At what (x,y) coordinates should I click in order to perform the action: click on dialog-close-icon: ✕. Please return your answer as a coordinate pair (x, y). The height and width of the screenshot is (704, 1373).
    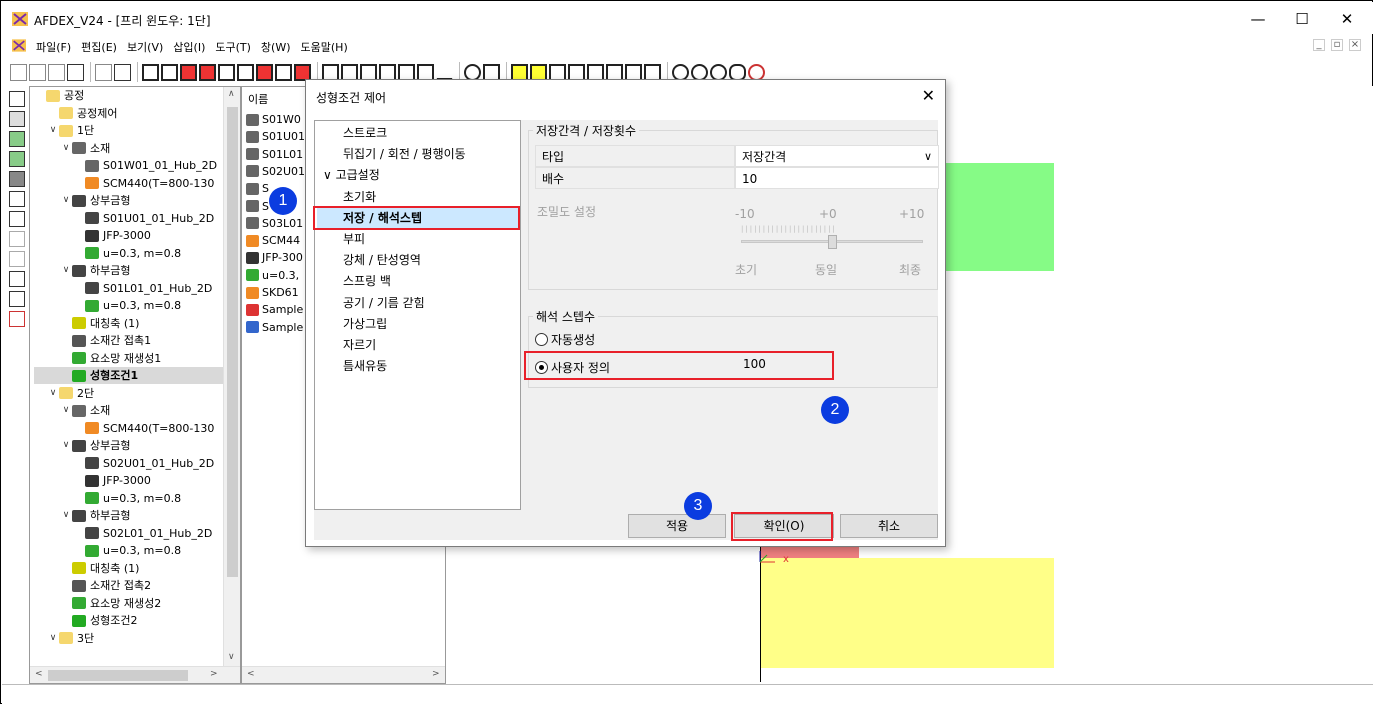
    Looking at the image, I should click on (928, 95).